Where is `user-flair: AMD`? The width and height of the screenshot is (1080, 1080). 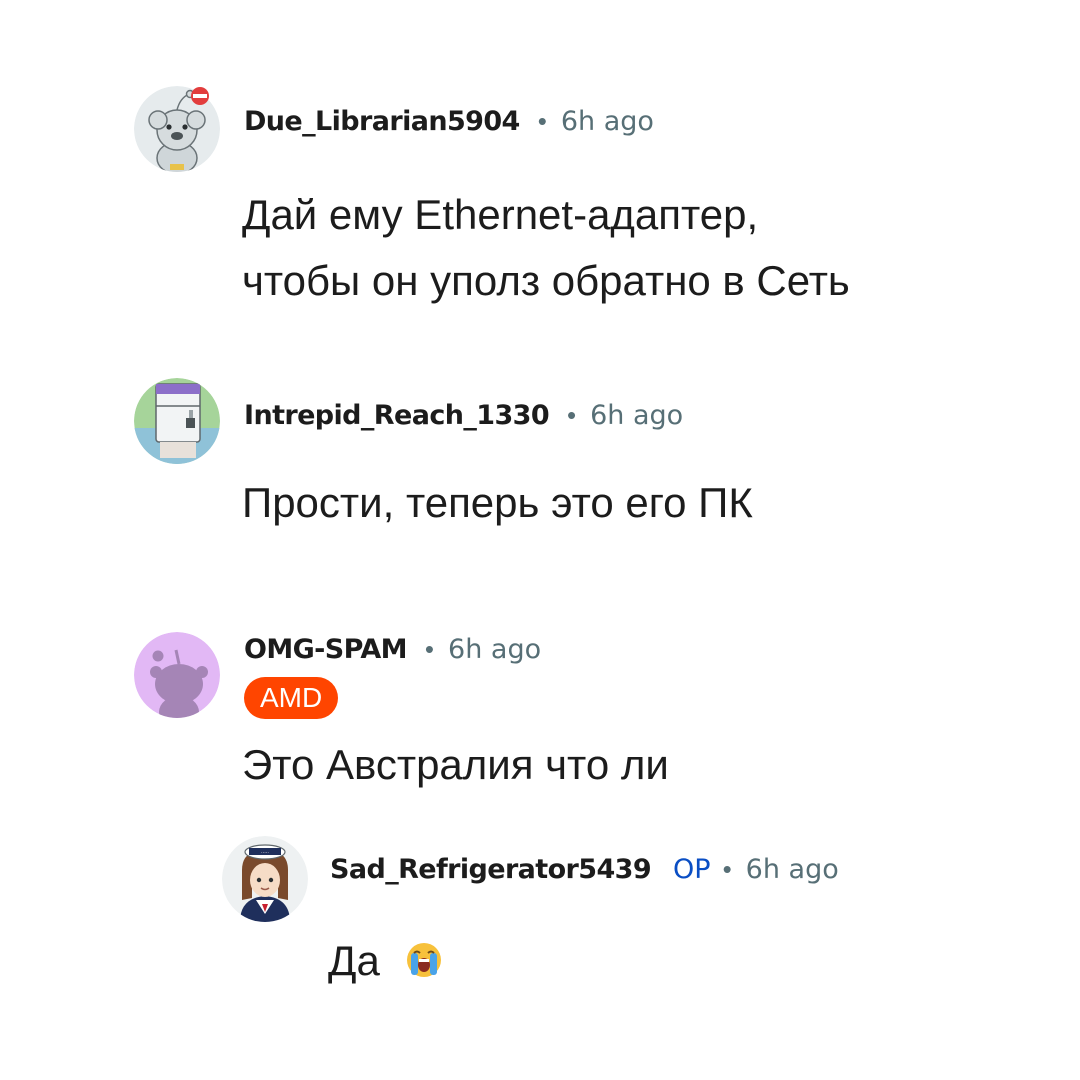 user-flair: AMD is located at coordinates (291, 698).